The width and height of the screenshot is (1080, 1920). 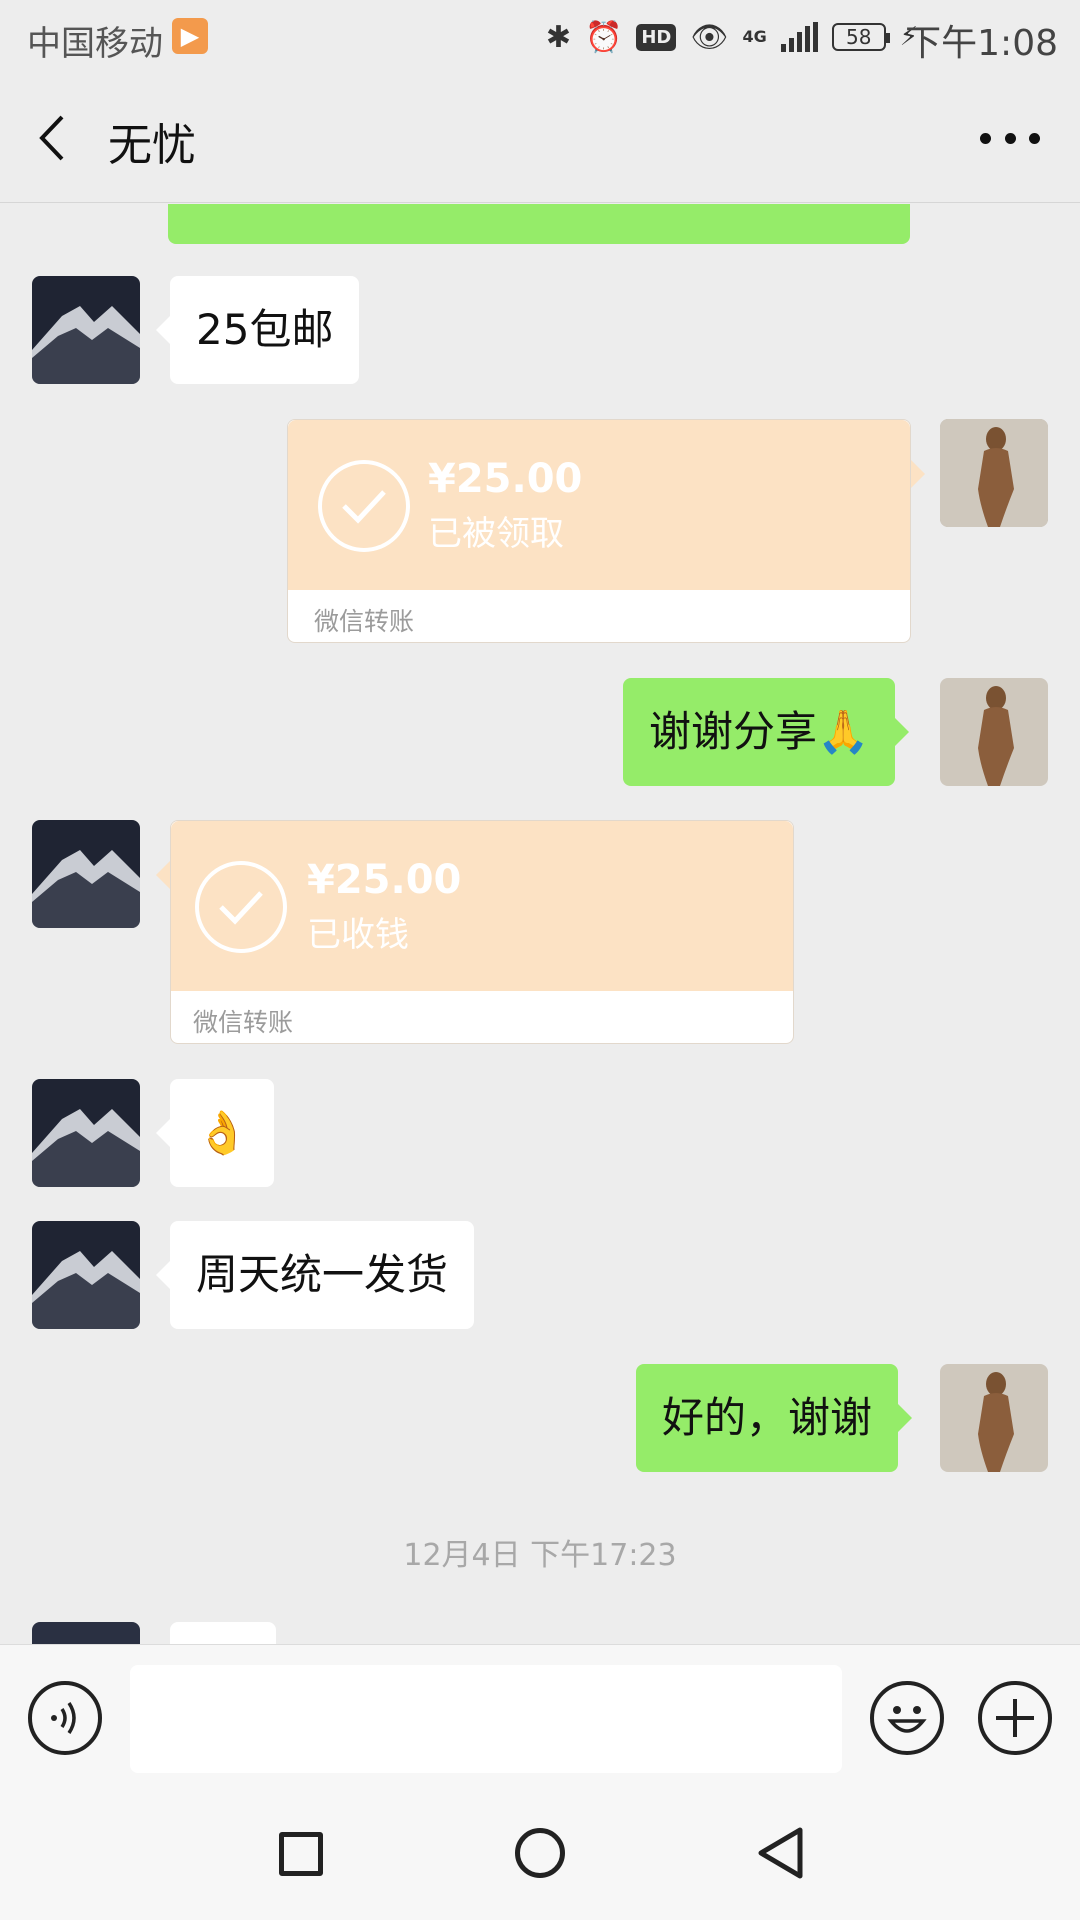 I want to click on signal-icon, so click(x=799, y=37).